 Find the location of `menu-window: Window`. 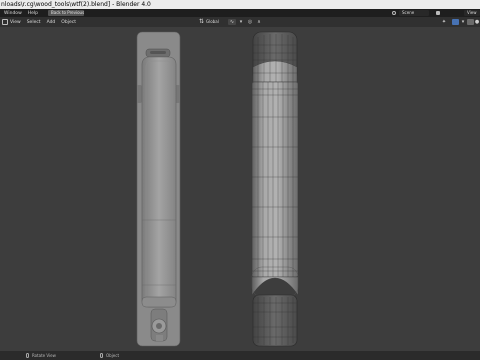

menu-window: Window is located at coordinates (13, 13).